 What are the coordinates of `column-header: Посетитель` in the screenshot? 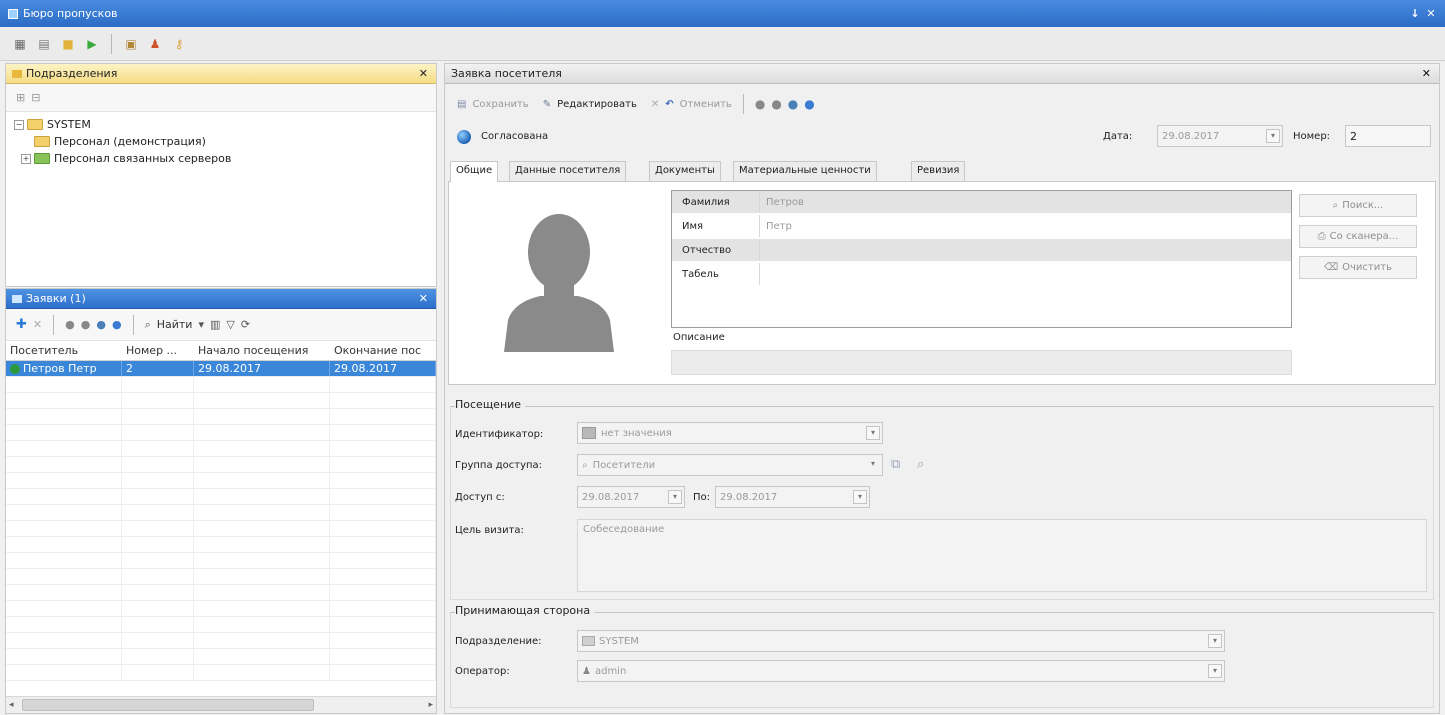 It's located at (64, 350).